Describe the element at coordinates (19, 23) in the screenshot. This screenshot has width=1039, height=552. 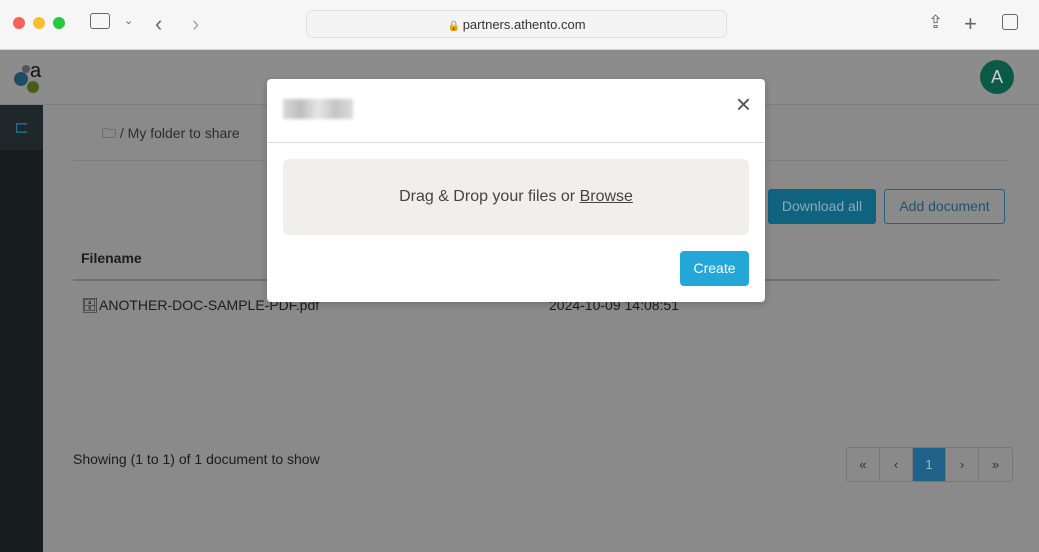
I see `close-window-button` at that location.